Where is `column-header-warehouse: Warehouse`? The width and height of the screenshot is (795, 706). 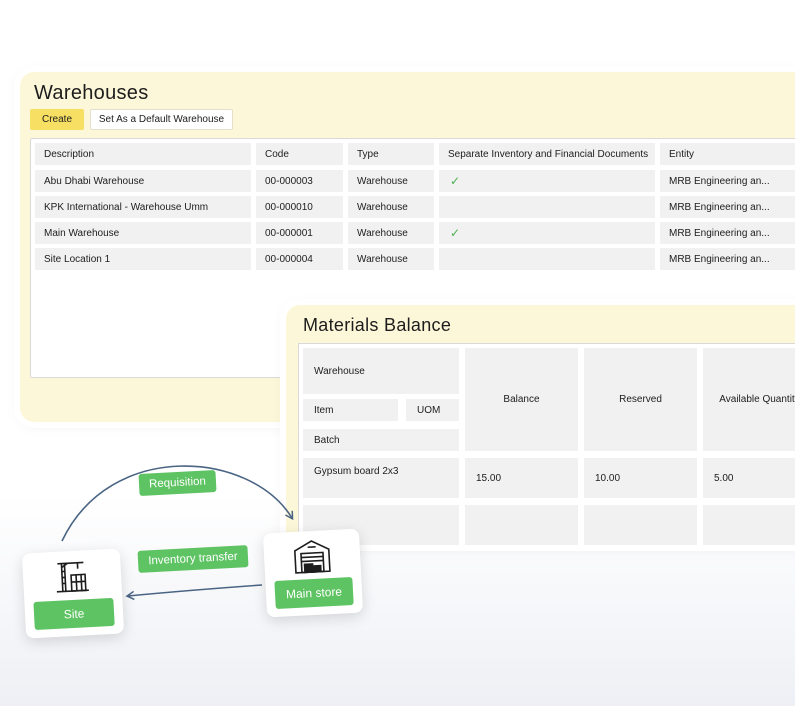 column-header-warehouse: Warehouse is located at coordinates (381, 371).